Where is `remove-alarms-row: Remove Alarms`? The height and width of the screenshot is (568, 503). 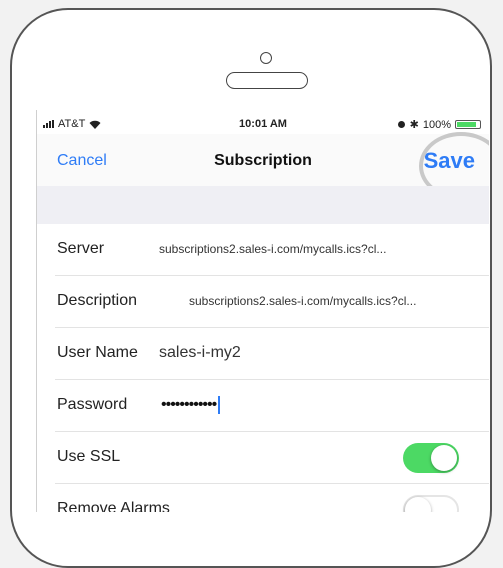 remove-alarms-row: Remove Alarms is located at coordinates (272, 498).